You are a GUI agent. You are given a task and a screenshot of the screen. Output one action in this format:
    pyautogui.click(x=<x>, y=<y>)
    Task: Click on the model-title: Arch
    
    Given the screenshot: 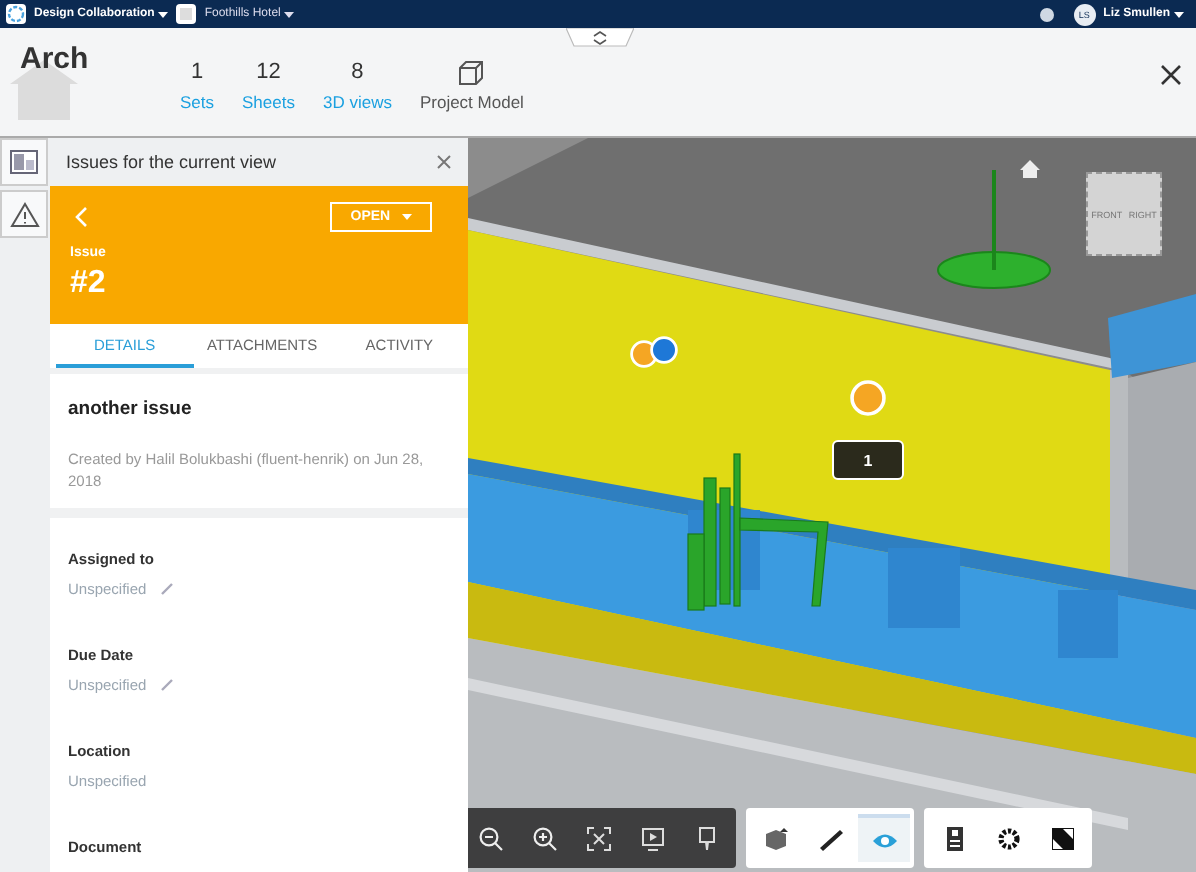 What is the action you would take?
    pyautogui.click(x=54, y=59)
    